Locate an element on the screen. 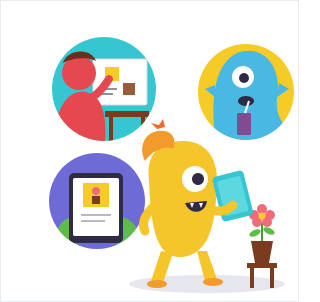  red-monster-head is located at coordinates (79, 73).